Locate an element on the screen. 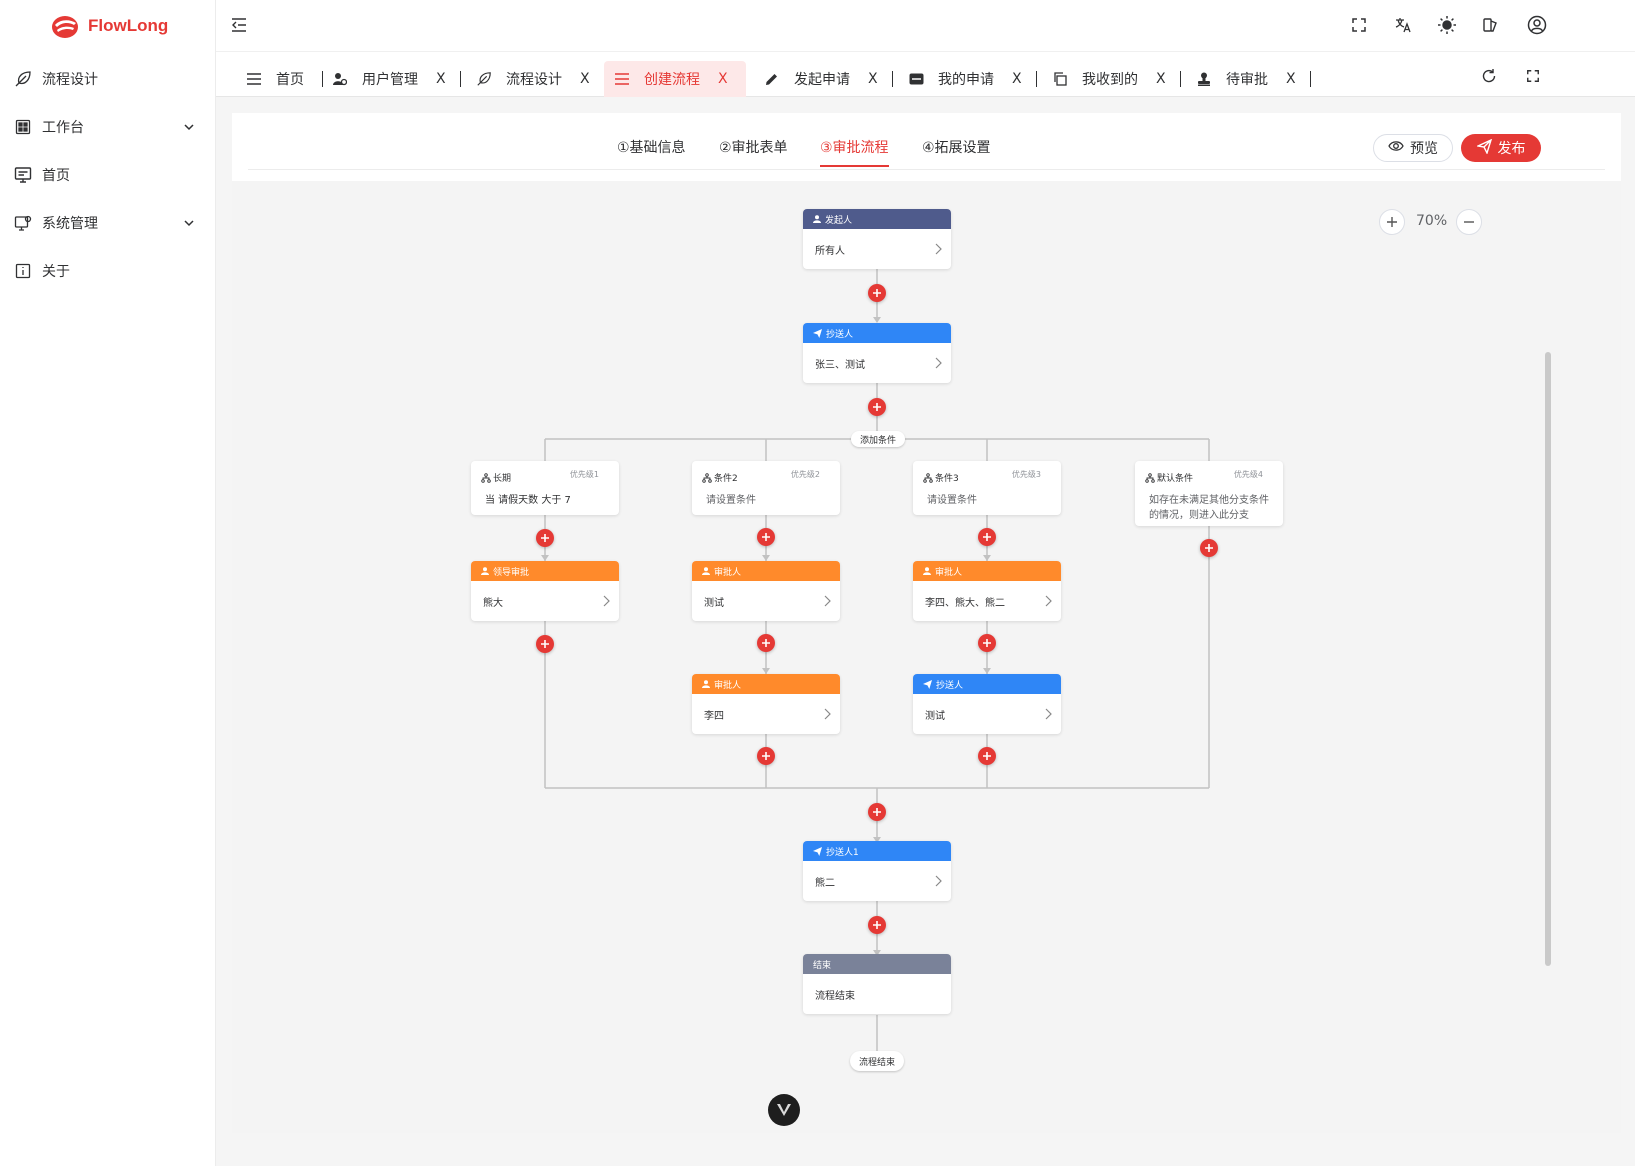 The image size is (1635, 1166). sidebar-item-home: 首页 is located at coordinates (107, 175).